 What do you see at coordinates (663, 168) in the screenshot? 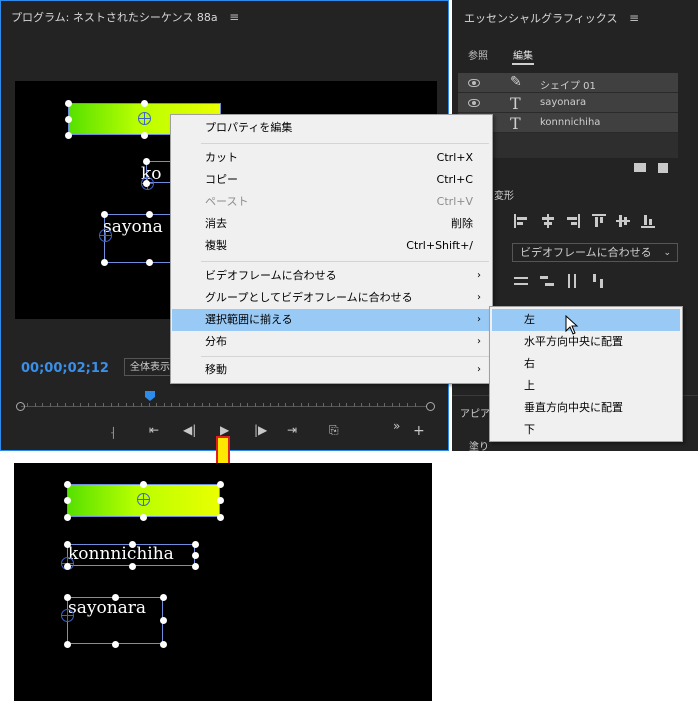
I see `new-layer-icon` at bounding box center [663, 168].